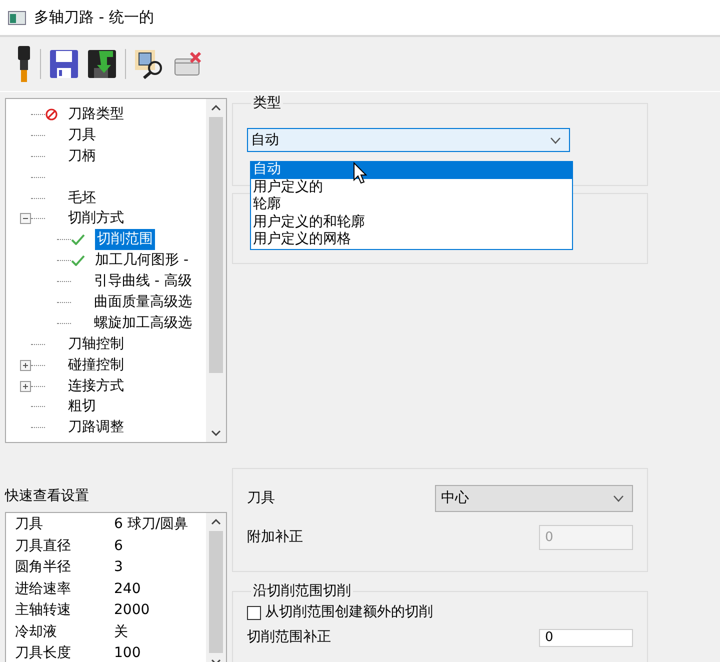 This screenshot has height=662, width=720. Describe the element at coordinates (411, 169) in the screenshot. I see `dropdown-option: 自动` at that location.